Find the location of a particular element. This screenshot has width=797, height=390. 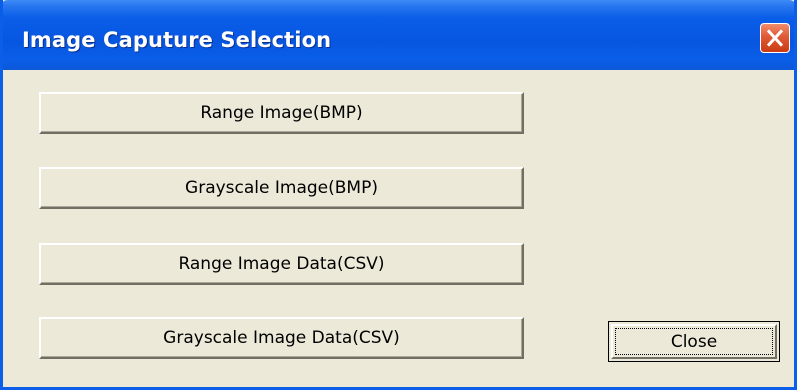

window-title: Image Caputure Selection is located at coordinates (177, 40).